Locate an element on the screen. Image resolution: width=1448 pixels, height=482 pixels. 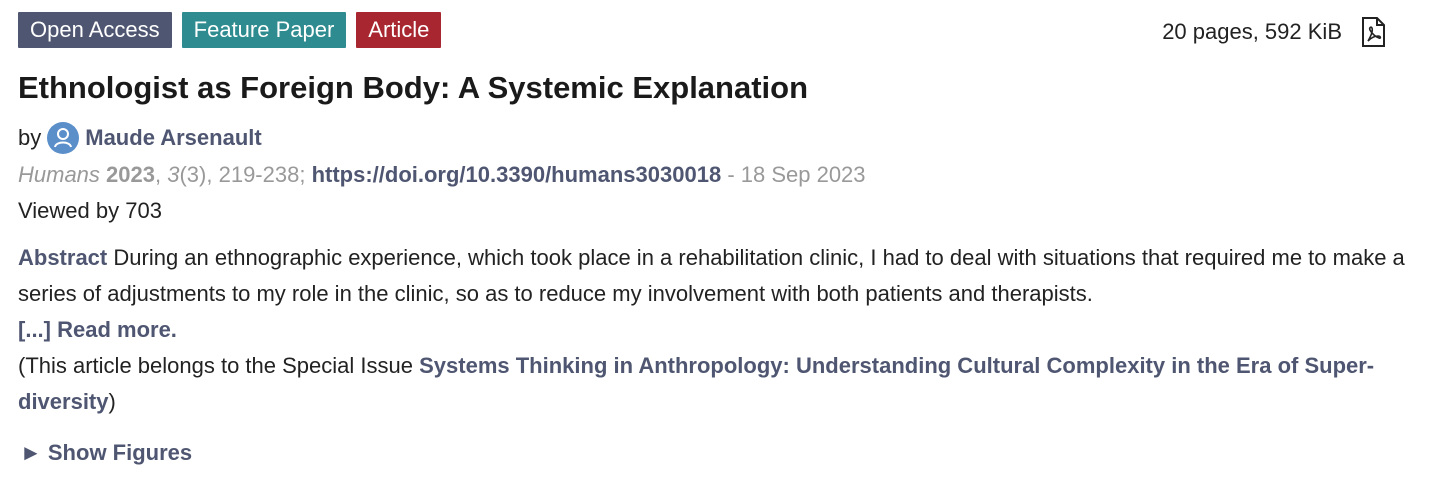
doi-link: https://doi.org/10.3390/humans3030018 is located at coordinates (517, 174).